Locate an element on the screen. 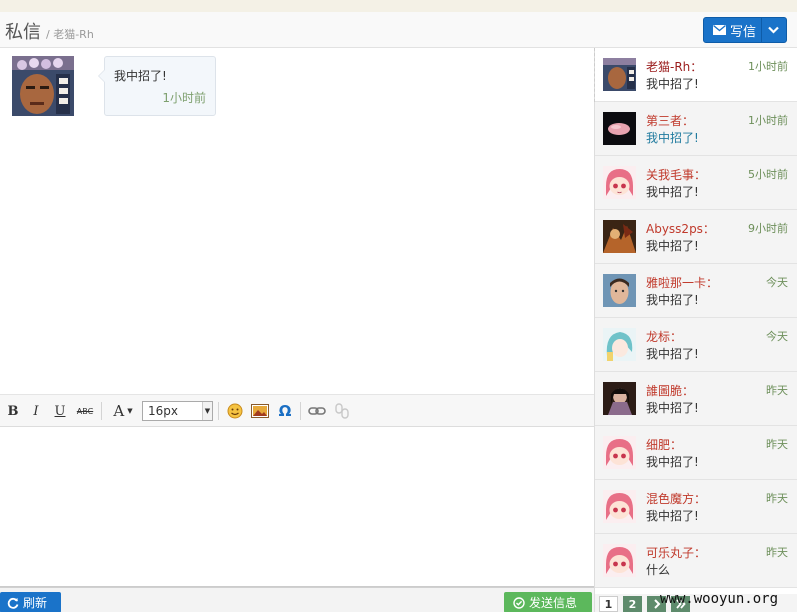 The height and width of the screenshot is (612, 797). insert-link-button is located at coordinates (317, 411).